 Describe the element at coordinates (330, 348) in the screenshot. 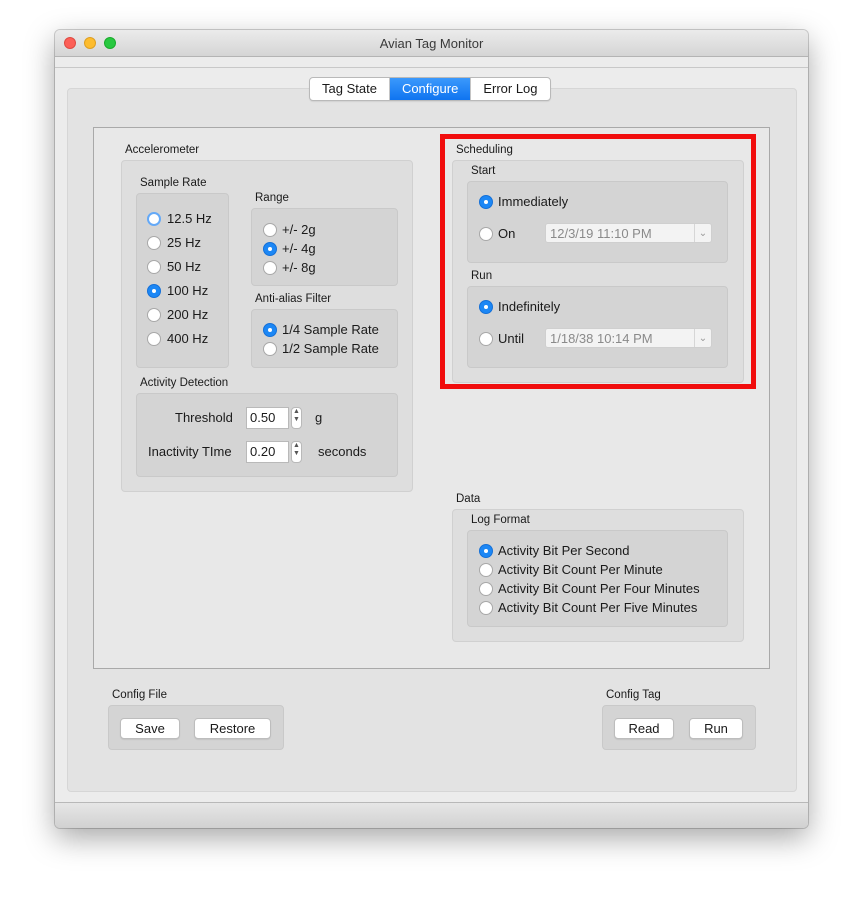

I see `anti-alias-option-label: 1/2 Sample Rate` at that location.